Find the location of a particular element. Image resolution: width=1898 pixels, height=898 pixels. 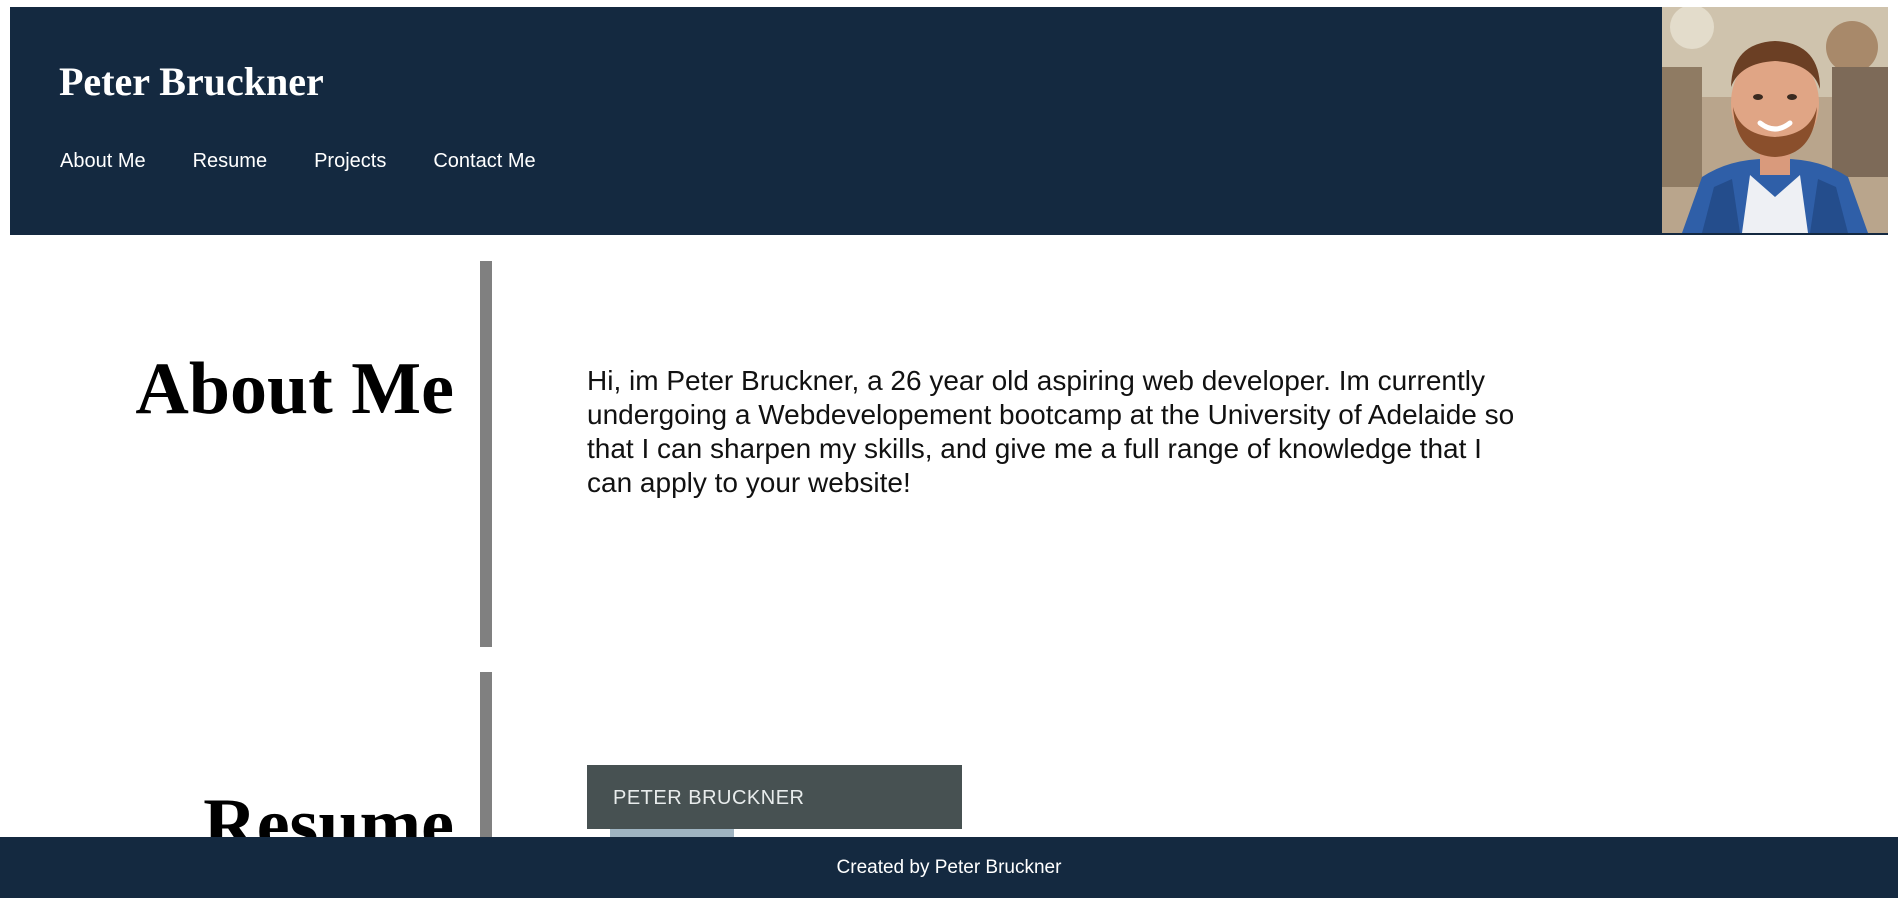

site-footer: Created by Peter Bruckner is located at coordinates (949, 867).